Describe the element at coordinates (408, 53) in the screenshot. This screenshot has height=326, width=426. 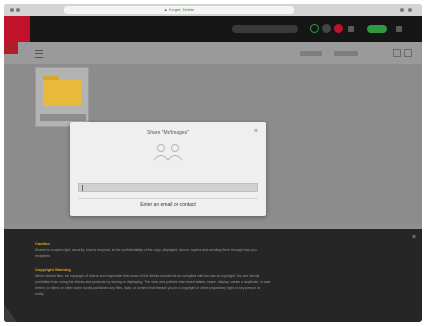
I see `list-view-icon` at that location.